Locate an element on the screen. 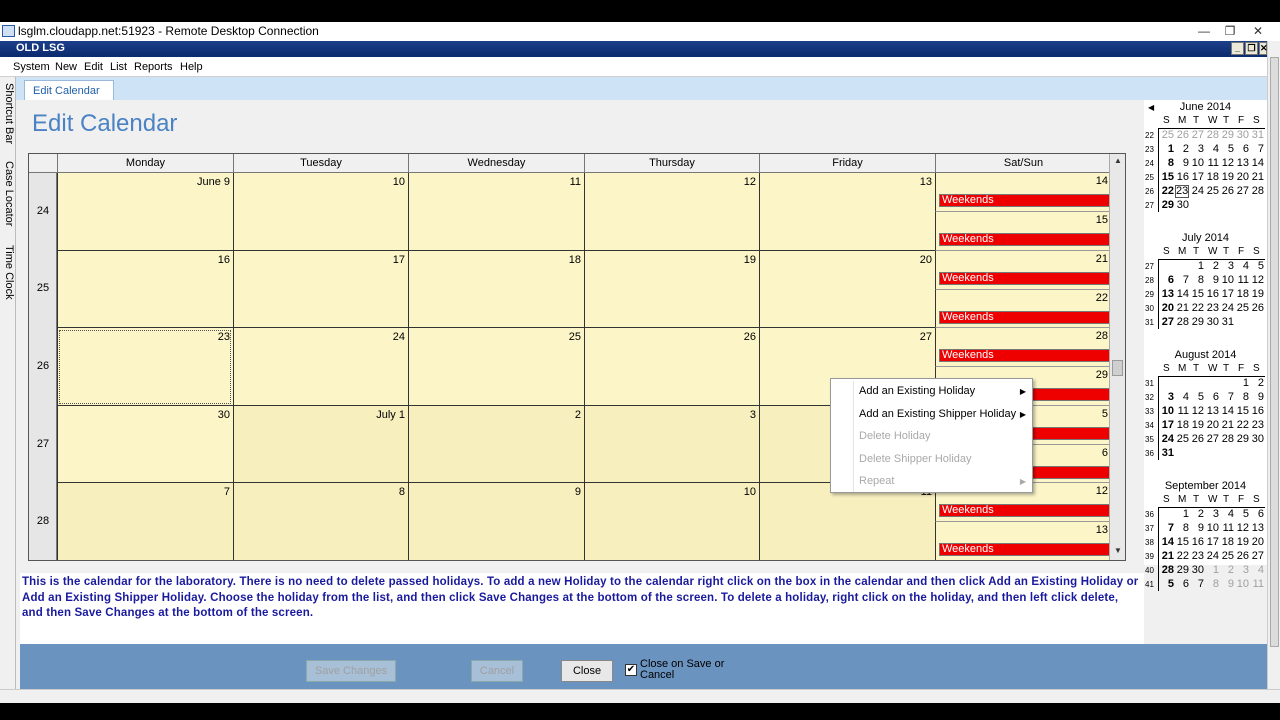  day-cell: 2 is located at coordinates (496, 444).